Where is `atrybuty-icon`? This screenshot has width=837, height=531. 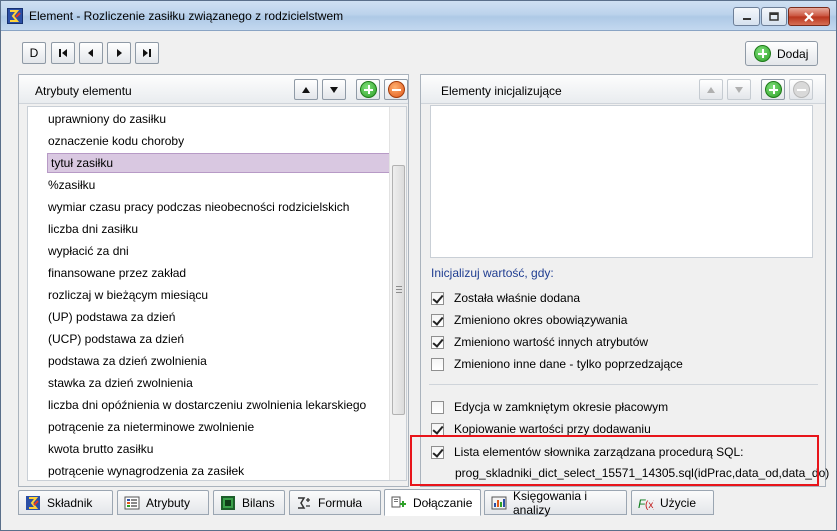 atrybuty-icon is located at coordinates (132, 502).